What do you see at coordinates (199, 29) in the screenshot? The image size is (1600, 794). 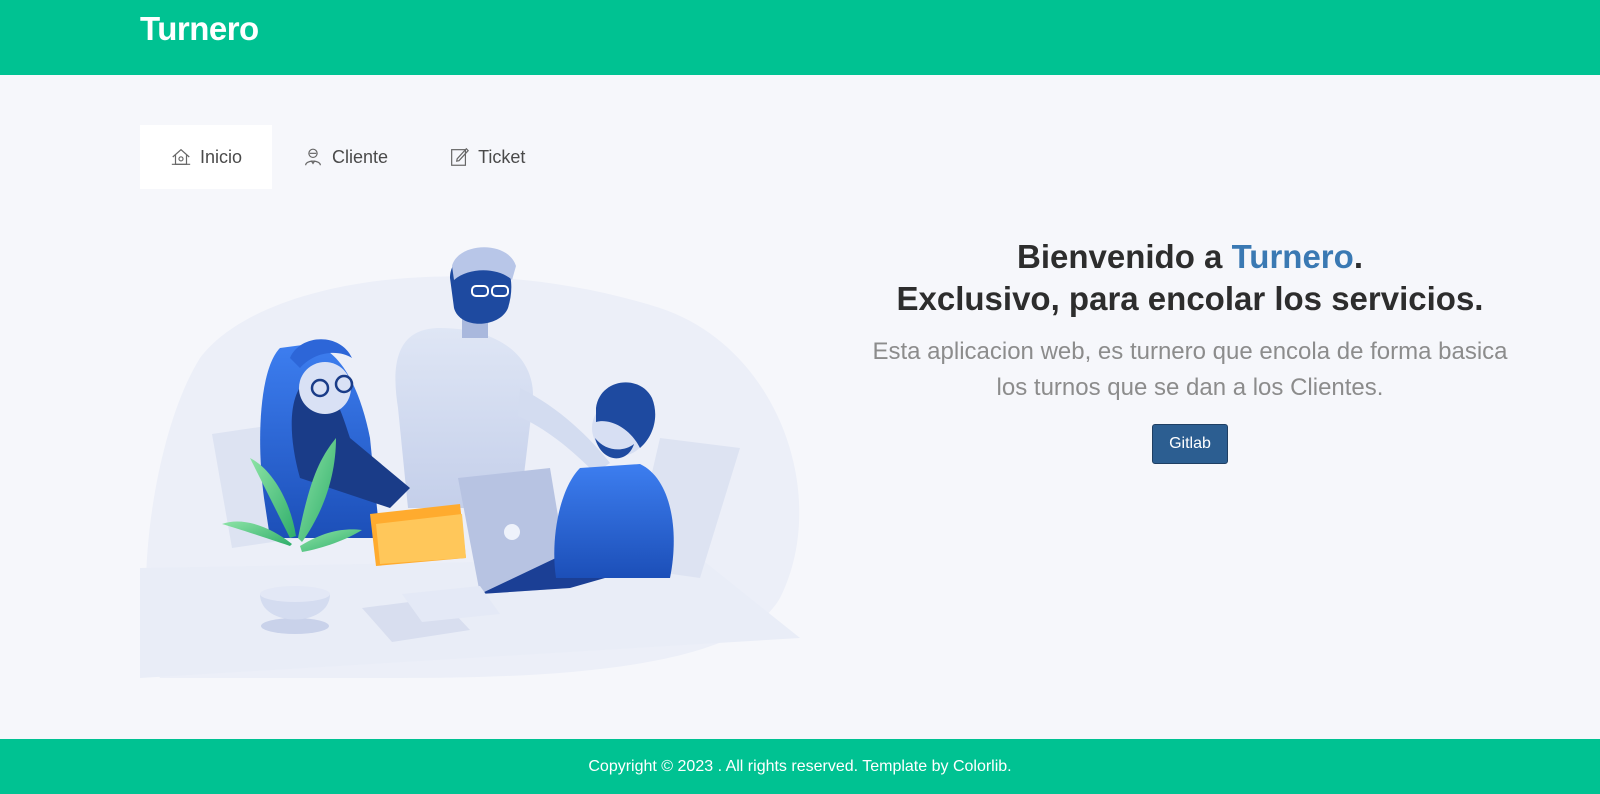 I see `brand-logo: Turnero` at bounding box center [199, 29].